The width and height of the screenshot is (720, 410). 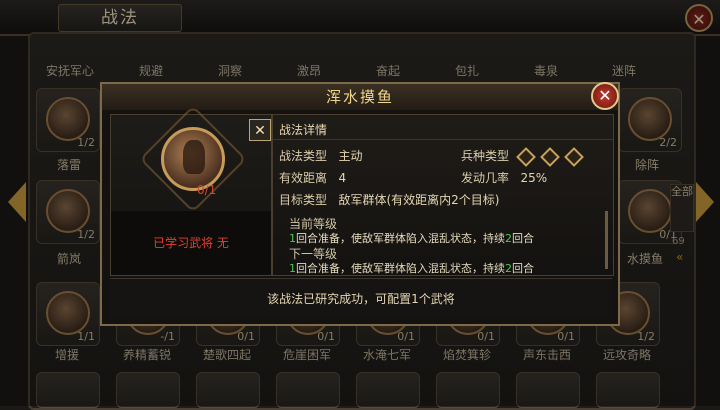 What do you see at coordinates (534, 178) in the screenshot?
I see `rate-value: 25%` at bounding box center [534, 178].